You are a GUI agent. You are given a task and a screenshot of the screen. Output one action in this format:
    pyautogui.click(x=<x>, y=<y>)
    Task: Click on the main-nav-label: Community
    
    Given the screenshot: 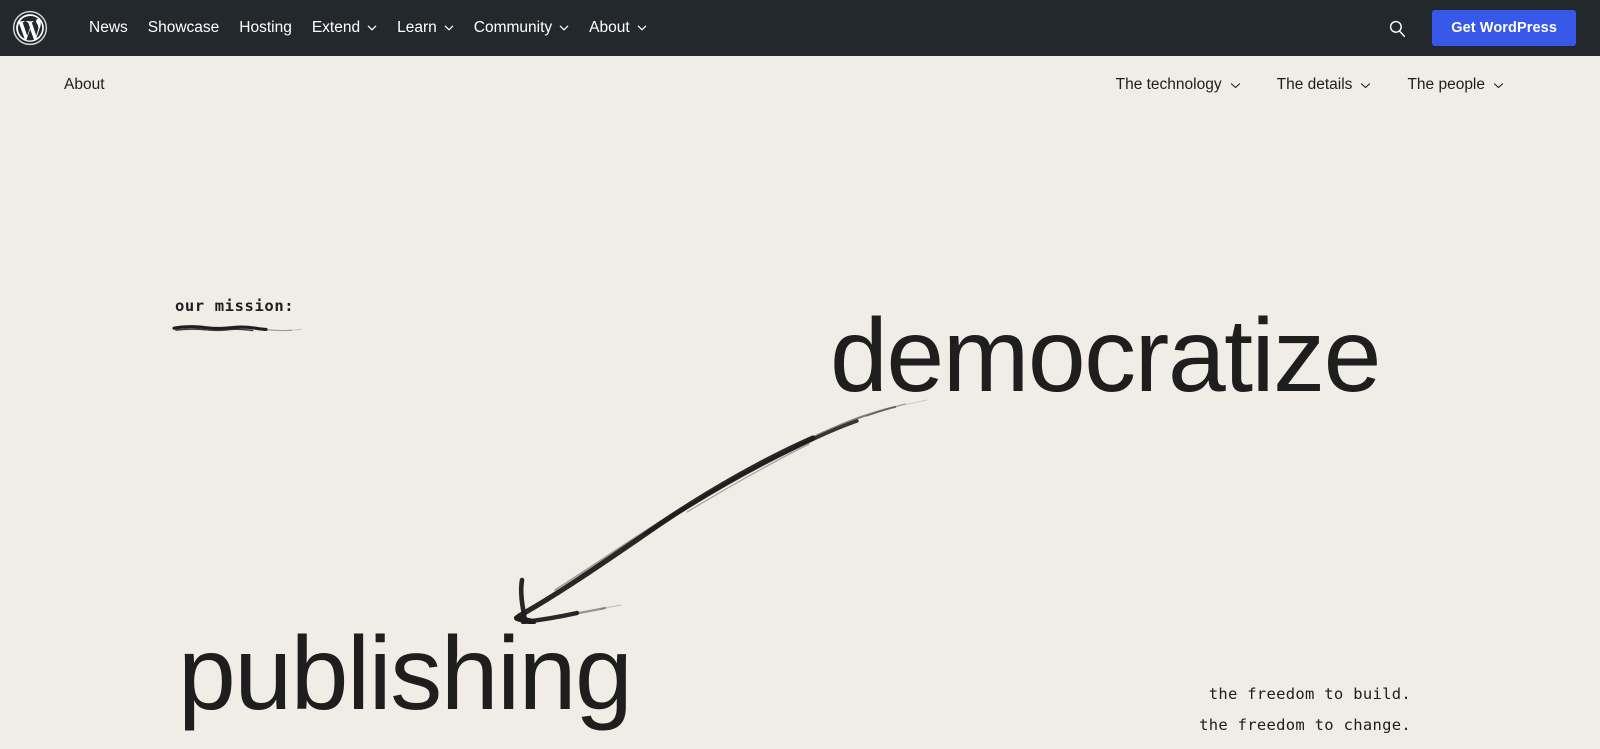 What is the action you would take?
    pyautogui.click(x=513, y=28)
    